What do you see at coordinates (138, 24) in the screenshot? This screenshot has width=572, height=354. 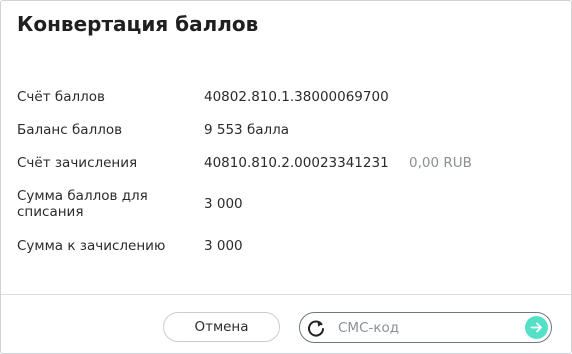 I see `dialog-title: Конвертация баллов` at bounding box center [138, 24].